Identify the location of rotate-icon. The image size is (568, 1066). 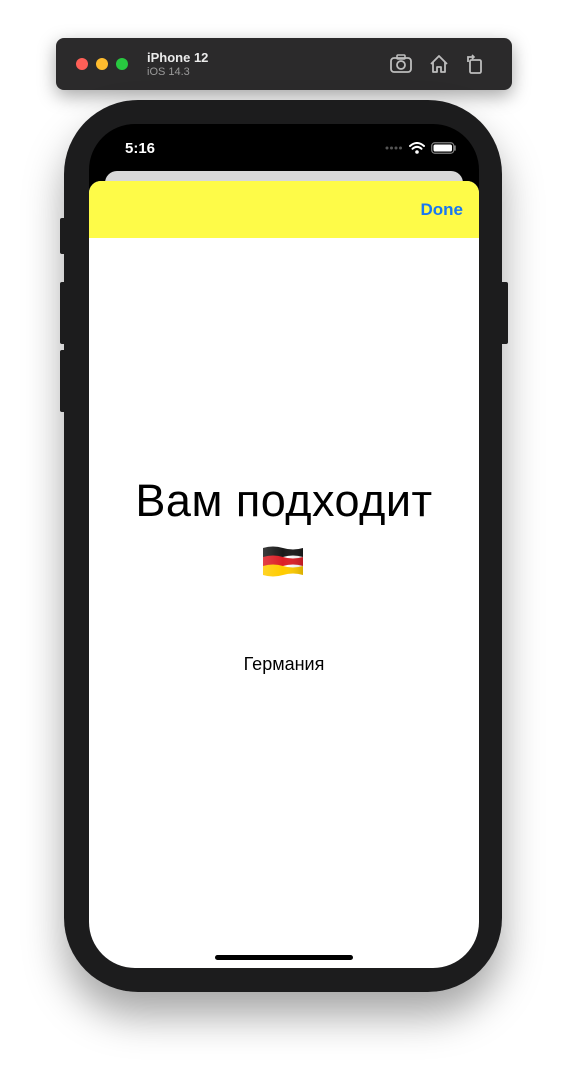
(475, 64).